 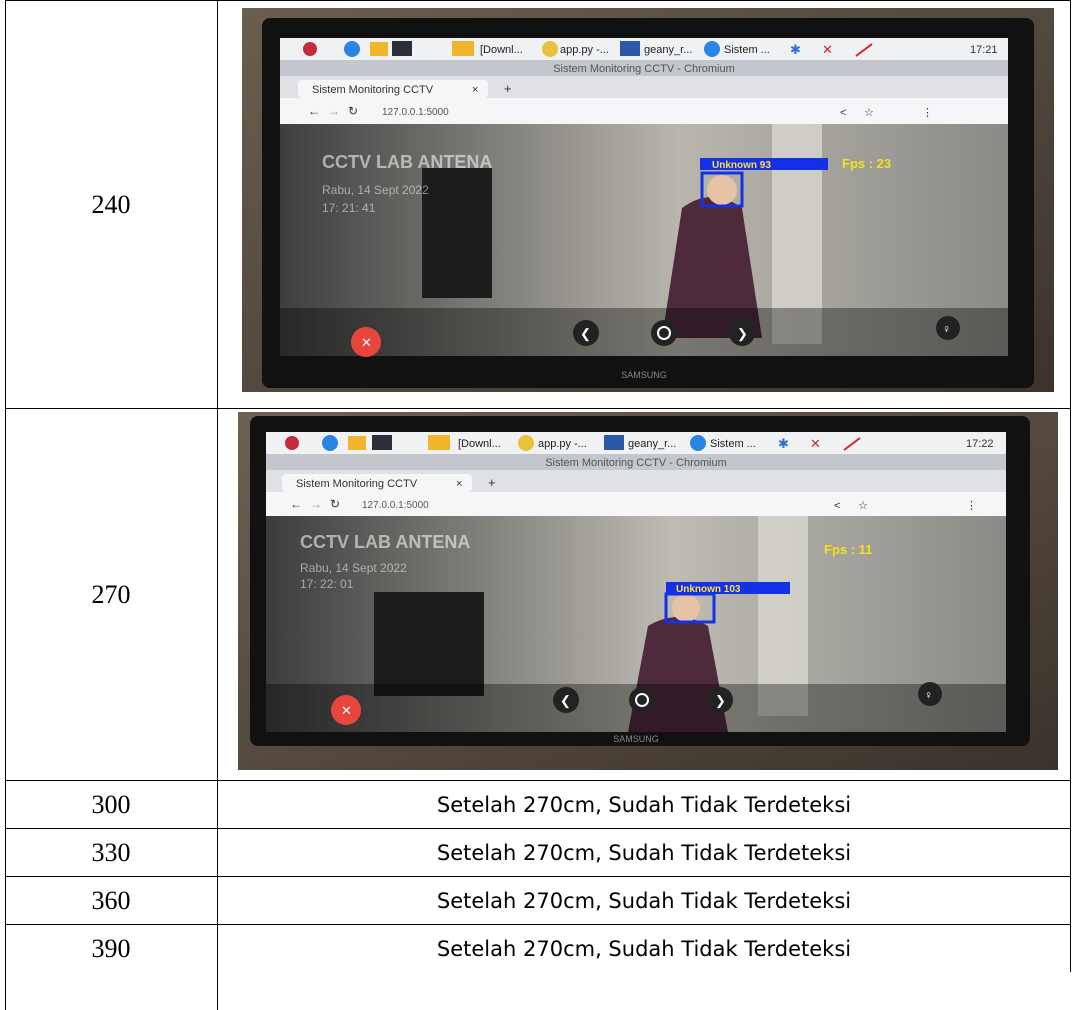 I want to click on taskbar-clock: 17:22, so click(x=980, y=444).